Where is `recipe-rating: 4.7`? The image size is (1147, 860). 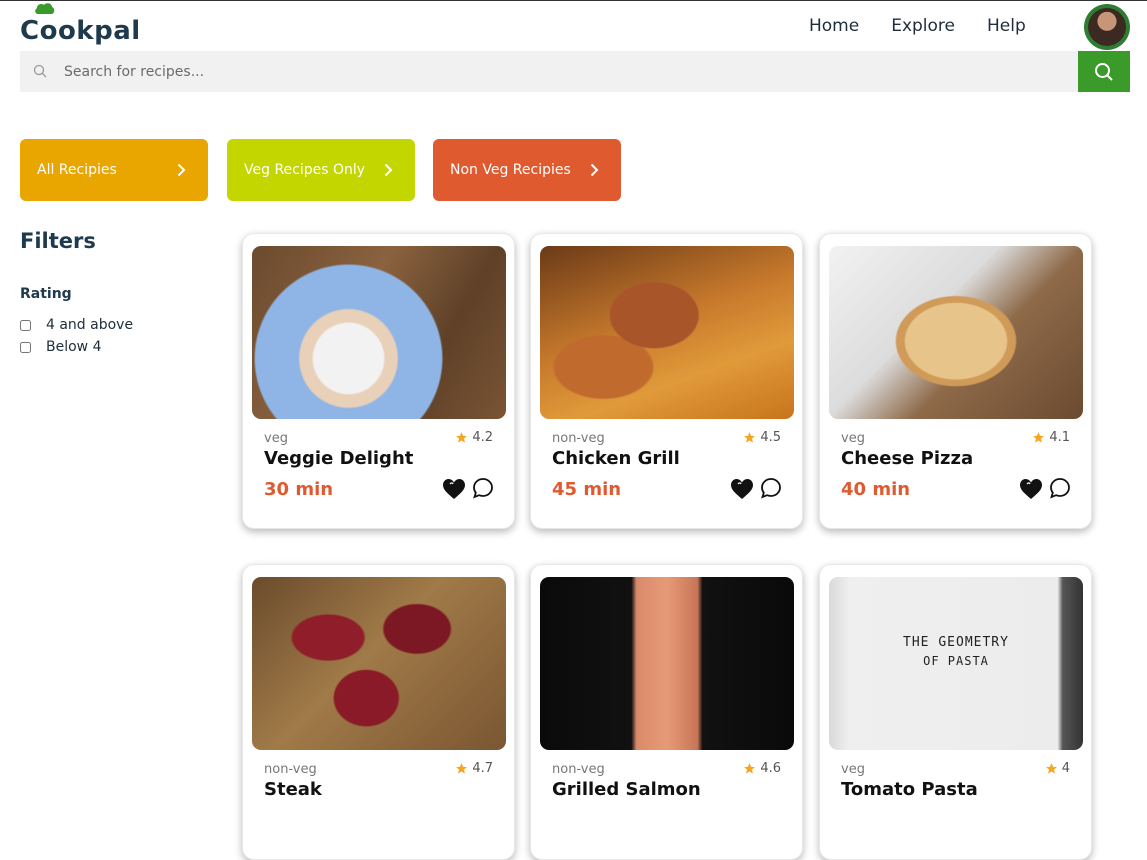 recipe-rating: 4.7 is located at coordinates (474, 768).